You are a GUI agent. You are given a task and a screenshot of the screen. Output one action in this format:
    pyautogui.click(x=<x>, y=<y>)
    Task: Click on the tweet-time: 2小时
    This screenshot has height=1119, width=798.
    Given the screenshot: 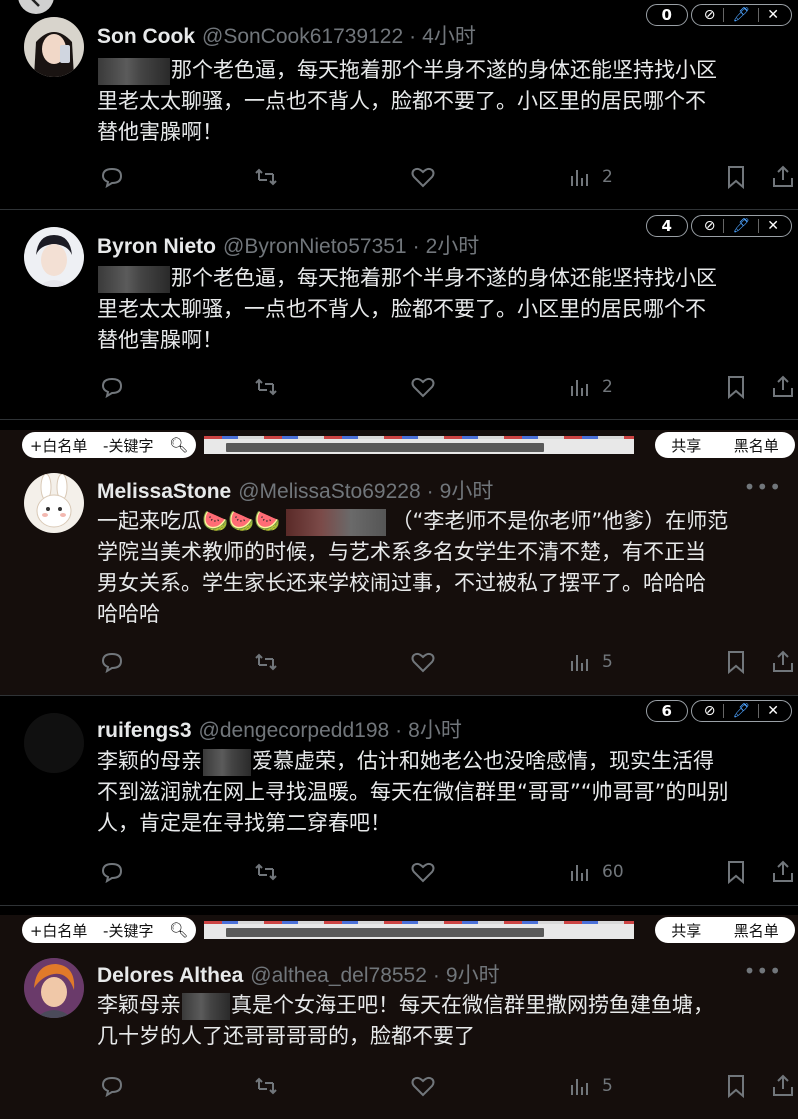 What is the action you would take?
    pyautogui.click(x=453, y=245)
    